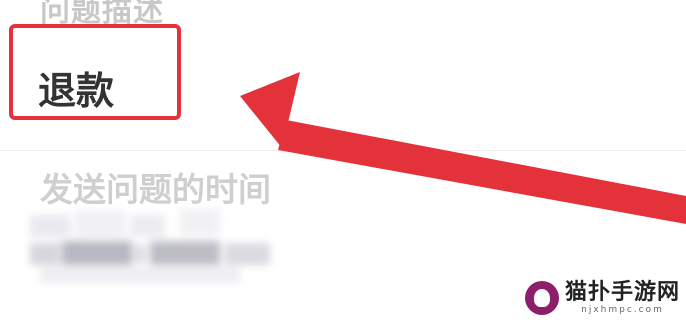 The image size is (686, 320). I want to click on site-watermark: 猫扑手游网 njxhmpc.com, so click(602, 298).